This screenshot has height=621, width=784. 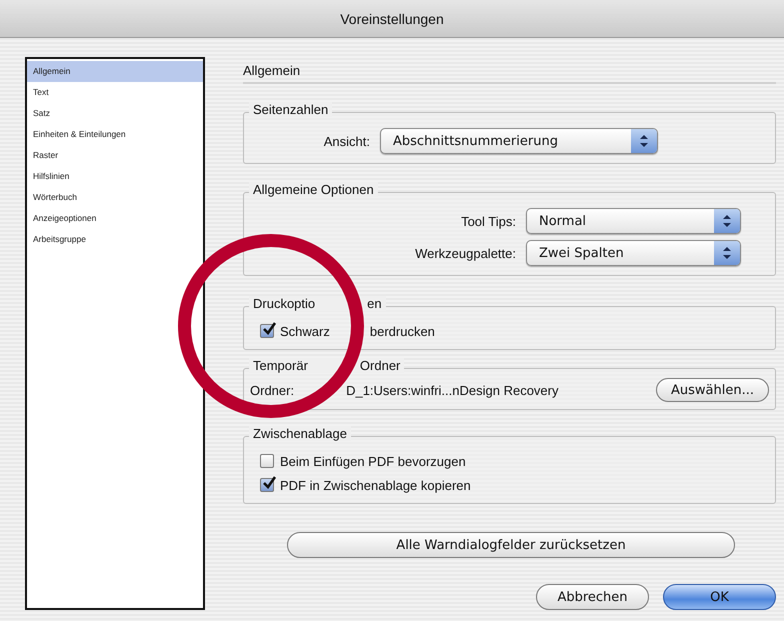 I want to click on field-label: Ansicht:, so click(x=346, y=141).